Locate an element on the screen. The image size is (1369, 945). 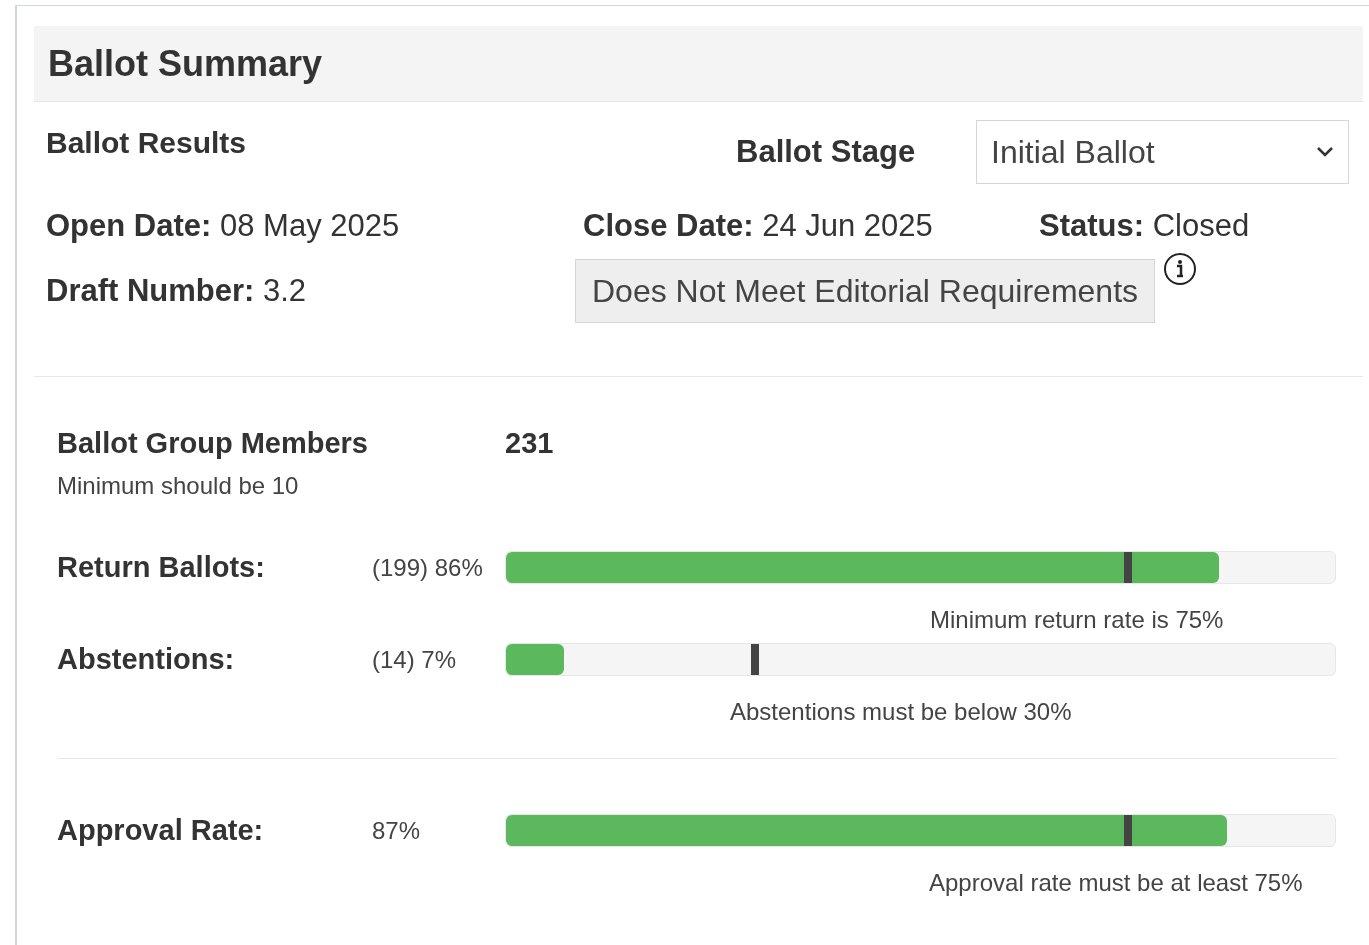
meter-reading: 87% is located at coordinates (397, 830).